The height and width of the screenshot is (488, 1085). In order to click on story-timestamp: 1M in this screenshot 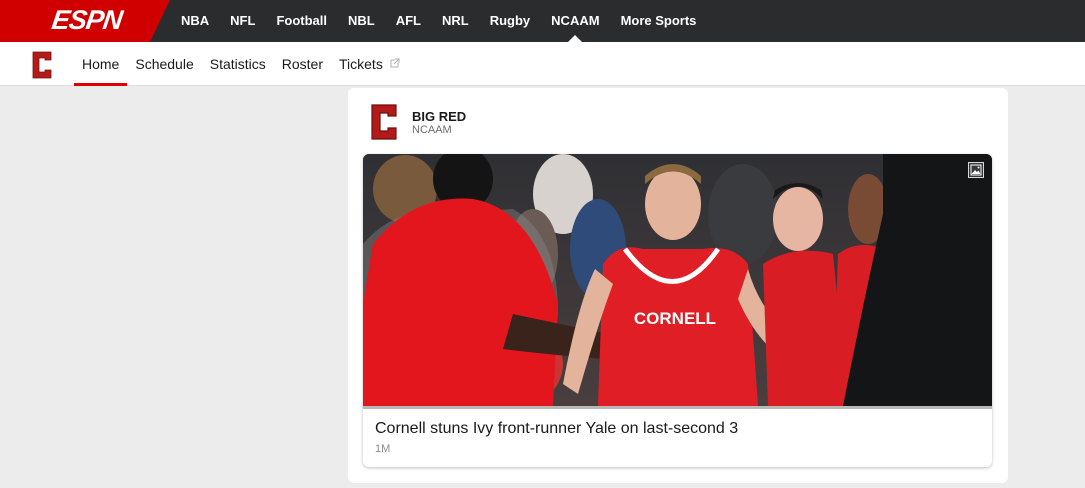, I will do `click(383, 449)`.